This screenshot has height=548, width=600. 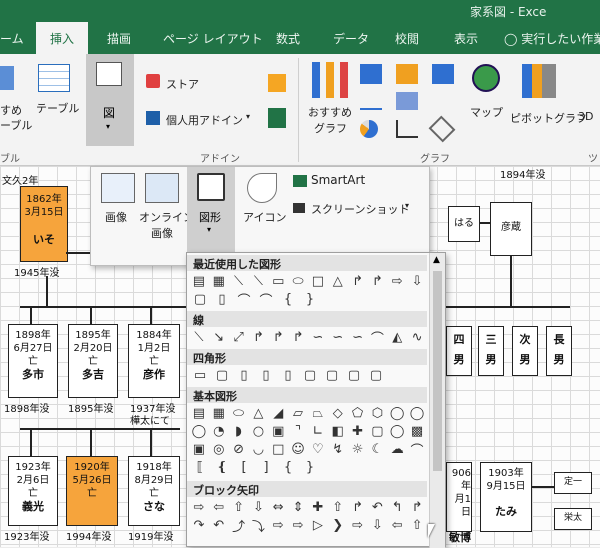 I want to click on arrow-down-icon: ⇩, so click(x=258, y=507).